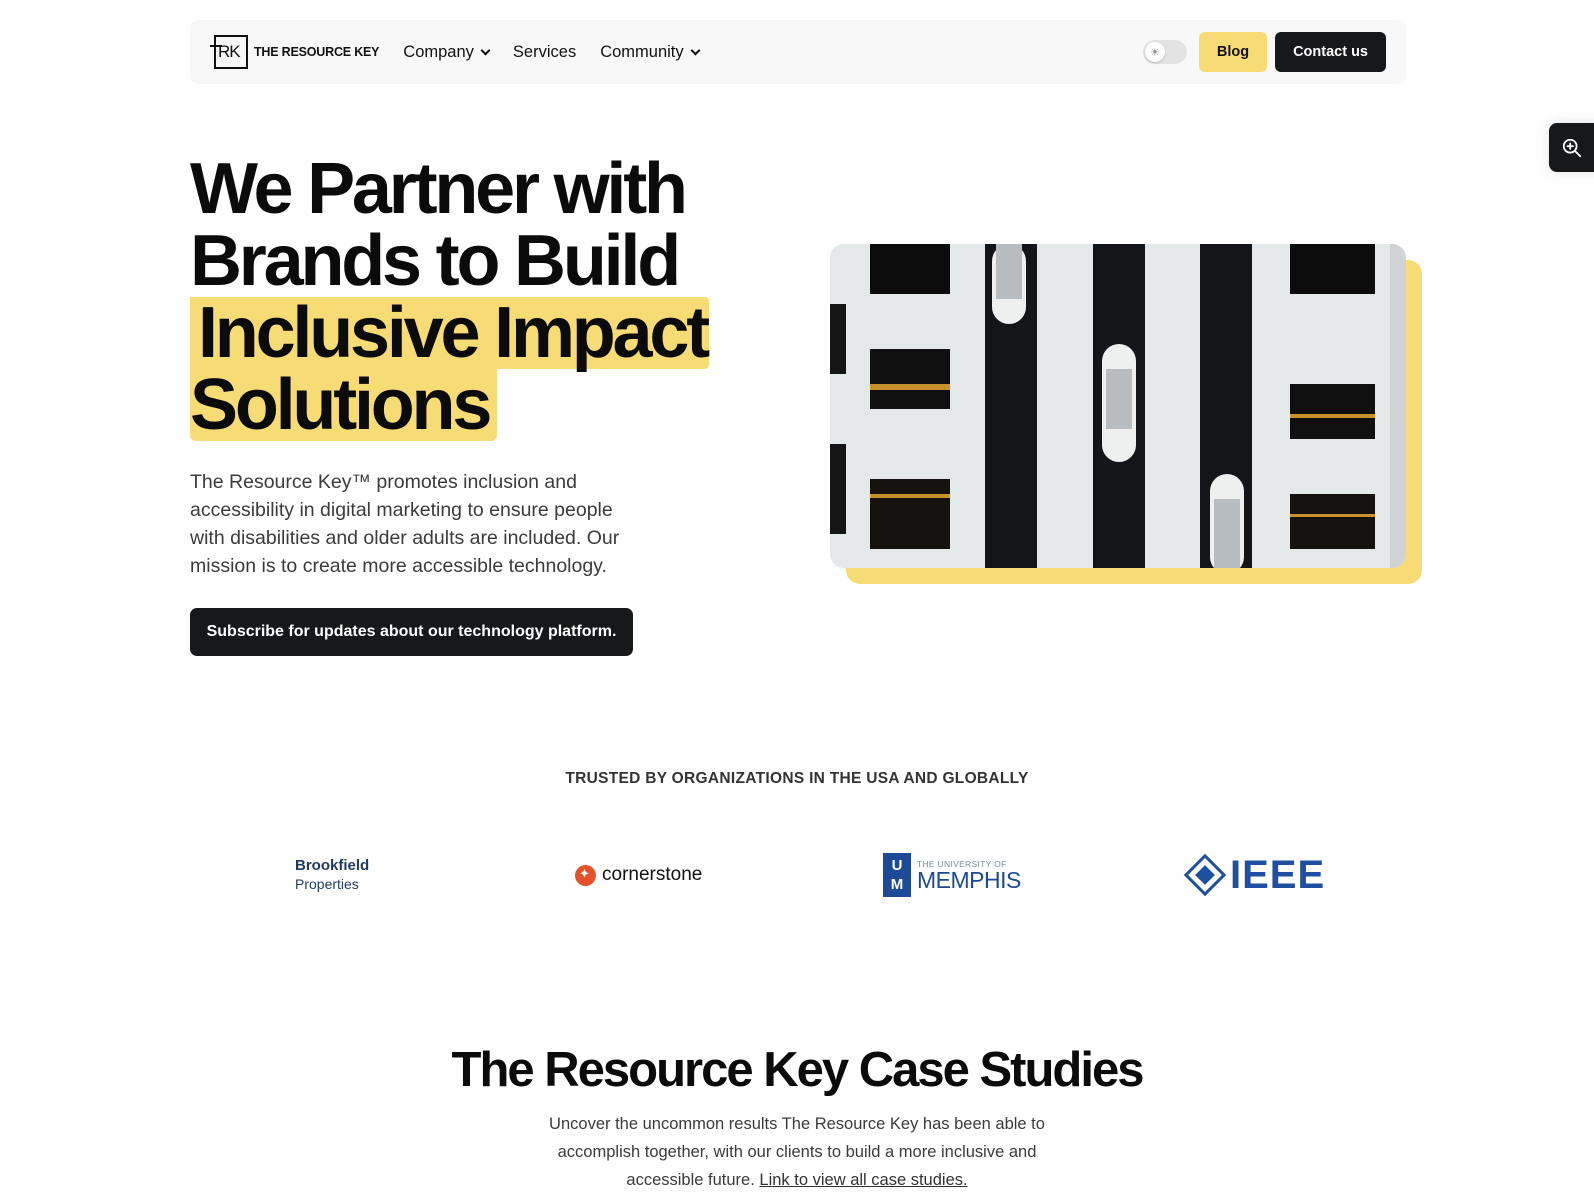  I want to click on zoom-in-icon, so click(1572, 147).